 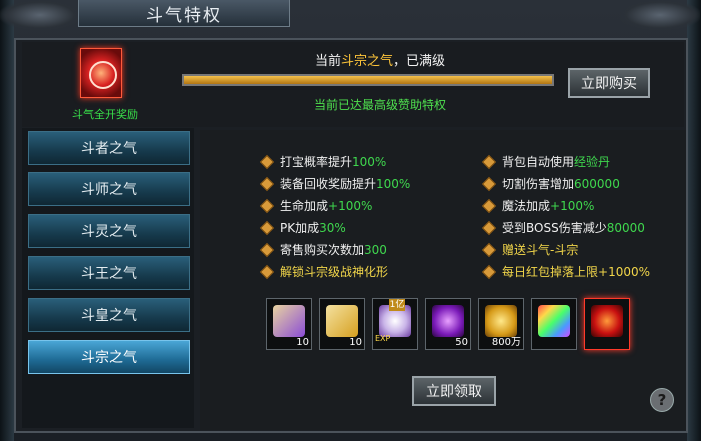 What do you see at coordinates (109, 189) in the screenshot?
I see `sidebar-item: 斗师之气` at bounding box center [109, 189].